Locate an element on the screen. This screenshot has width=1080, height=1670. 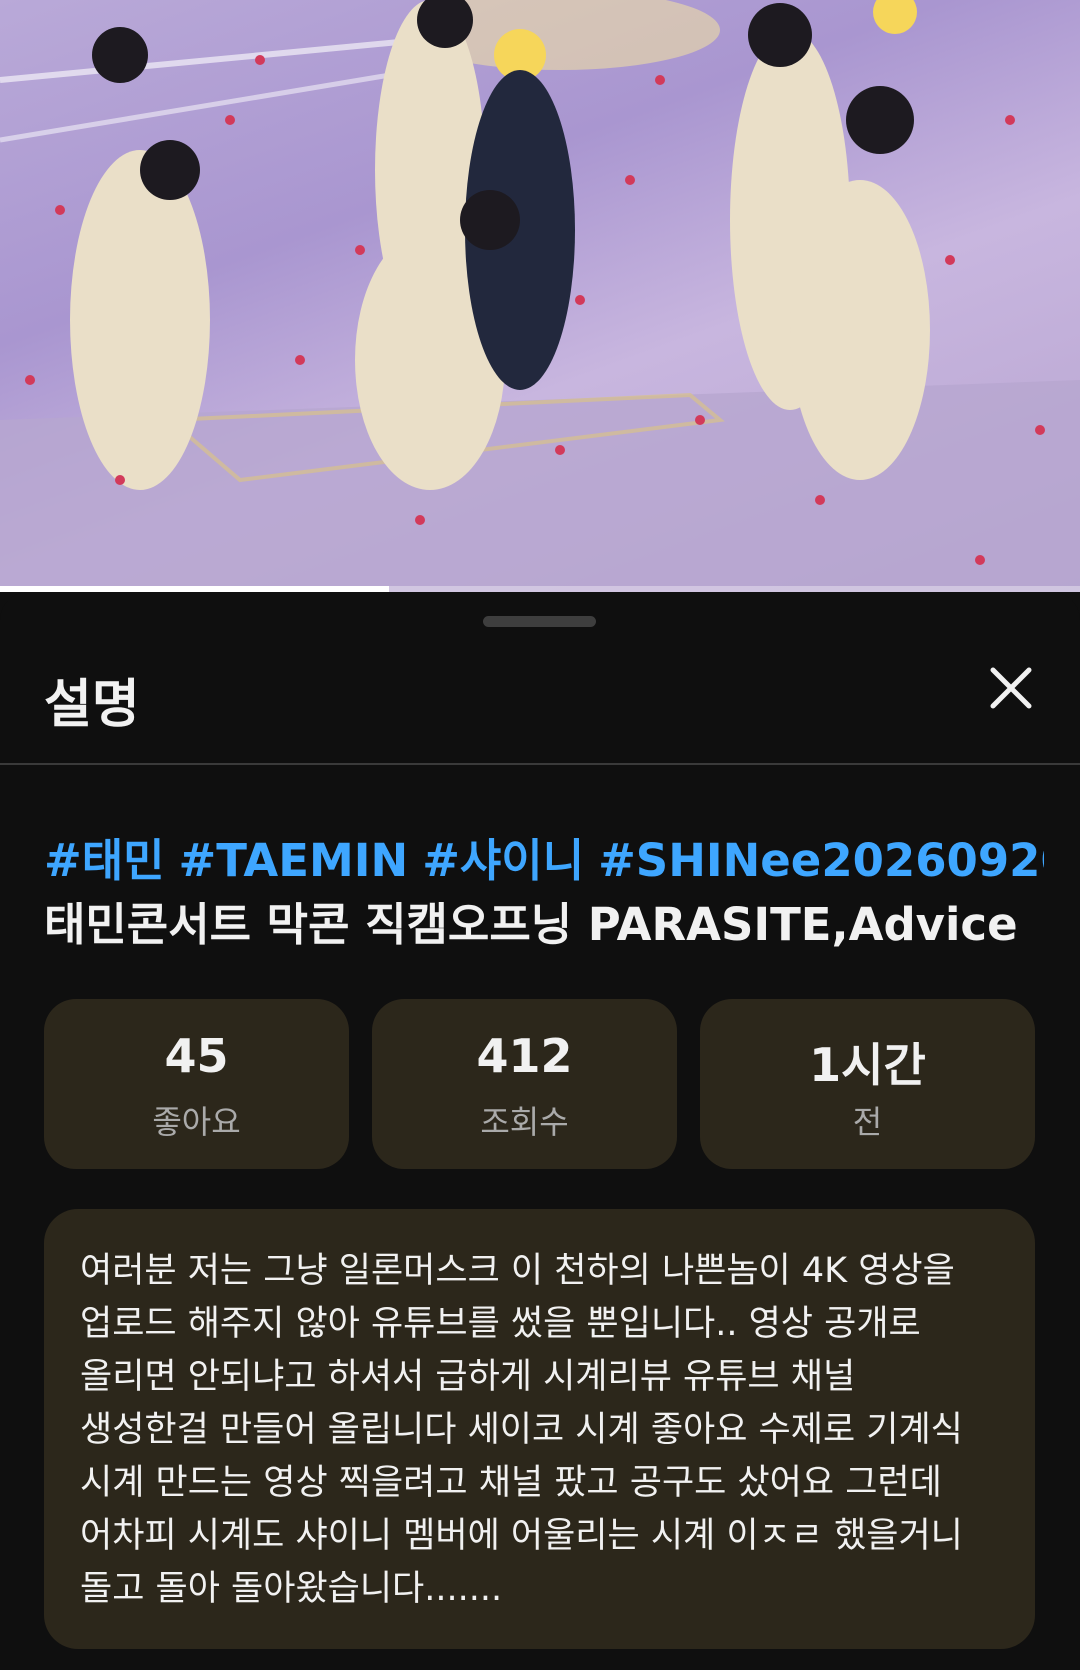
hashtag-row: #태민 #TAEMIN #샤이니 #SHINee20260920 is located at coordinates (544, 856).